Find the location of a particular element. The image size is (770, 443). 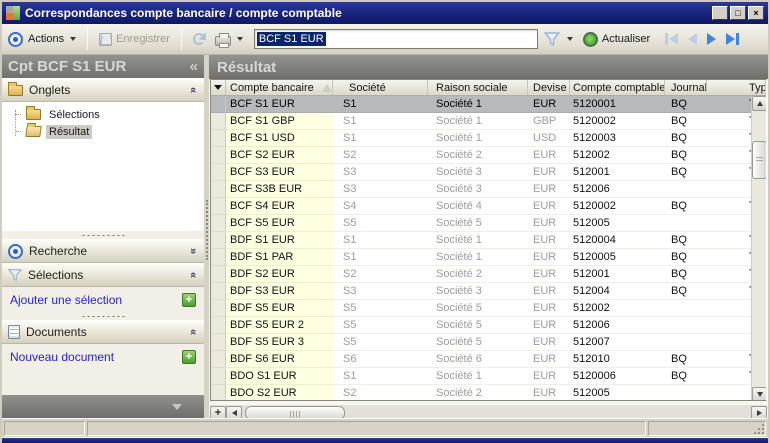

next-record-button is located at coordinates (712, 39).